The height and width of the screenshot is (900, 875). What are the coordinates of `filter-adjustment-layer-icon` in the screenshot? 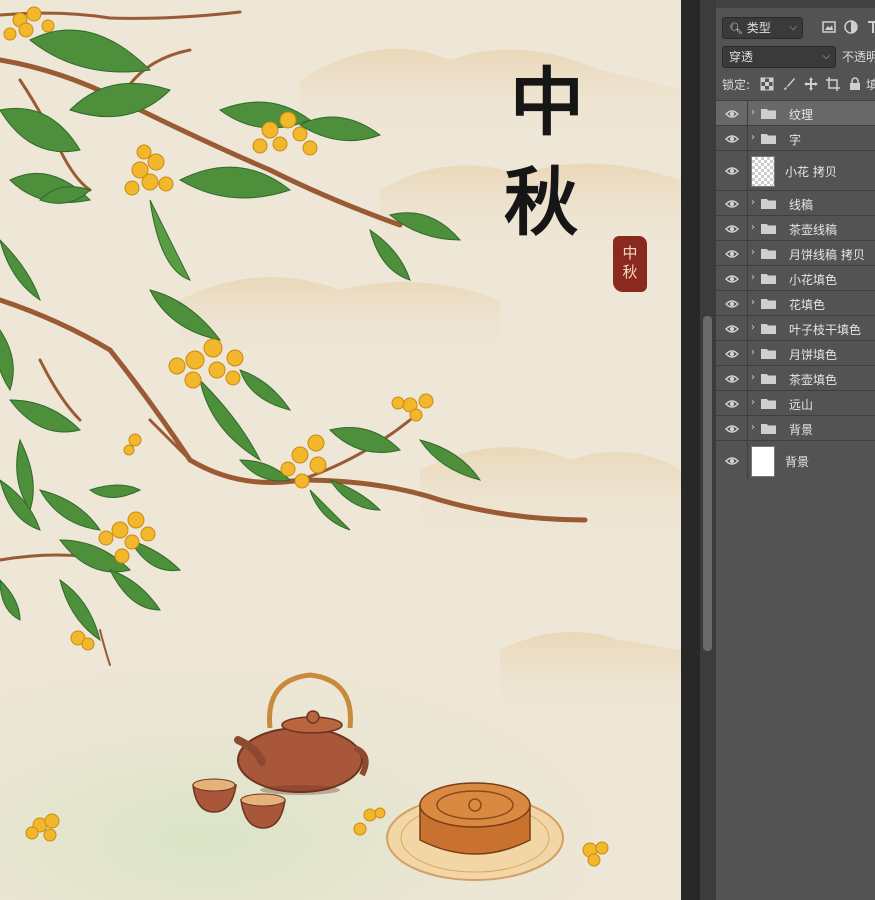 It's located at (851, 27).